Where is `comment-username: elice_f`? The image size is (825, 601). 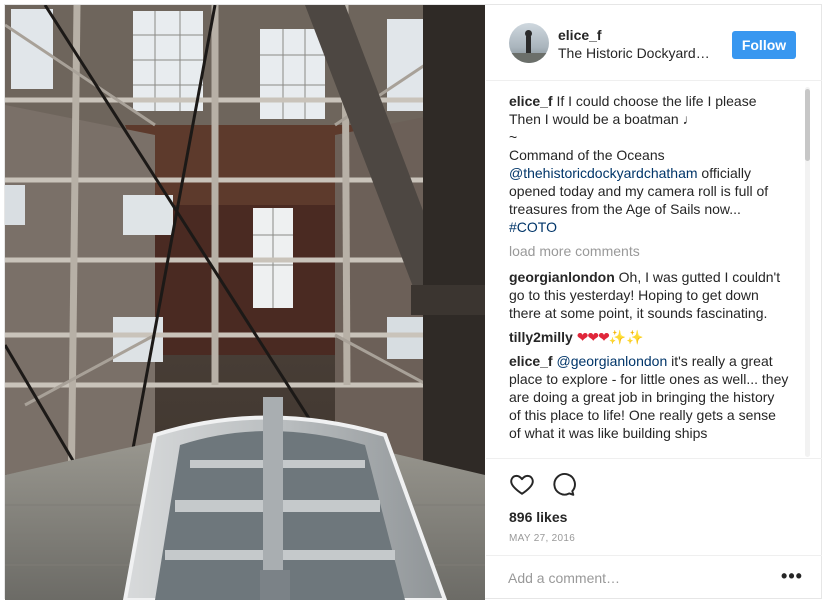 comment-username: elice_f is located at coordinates (531, 361).